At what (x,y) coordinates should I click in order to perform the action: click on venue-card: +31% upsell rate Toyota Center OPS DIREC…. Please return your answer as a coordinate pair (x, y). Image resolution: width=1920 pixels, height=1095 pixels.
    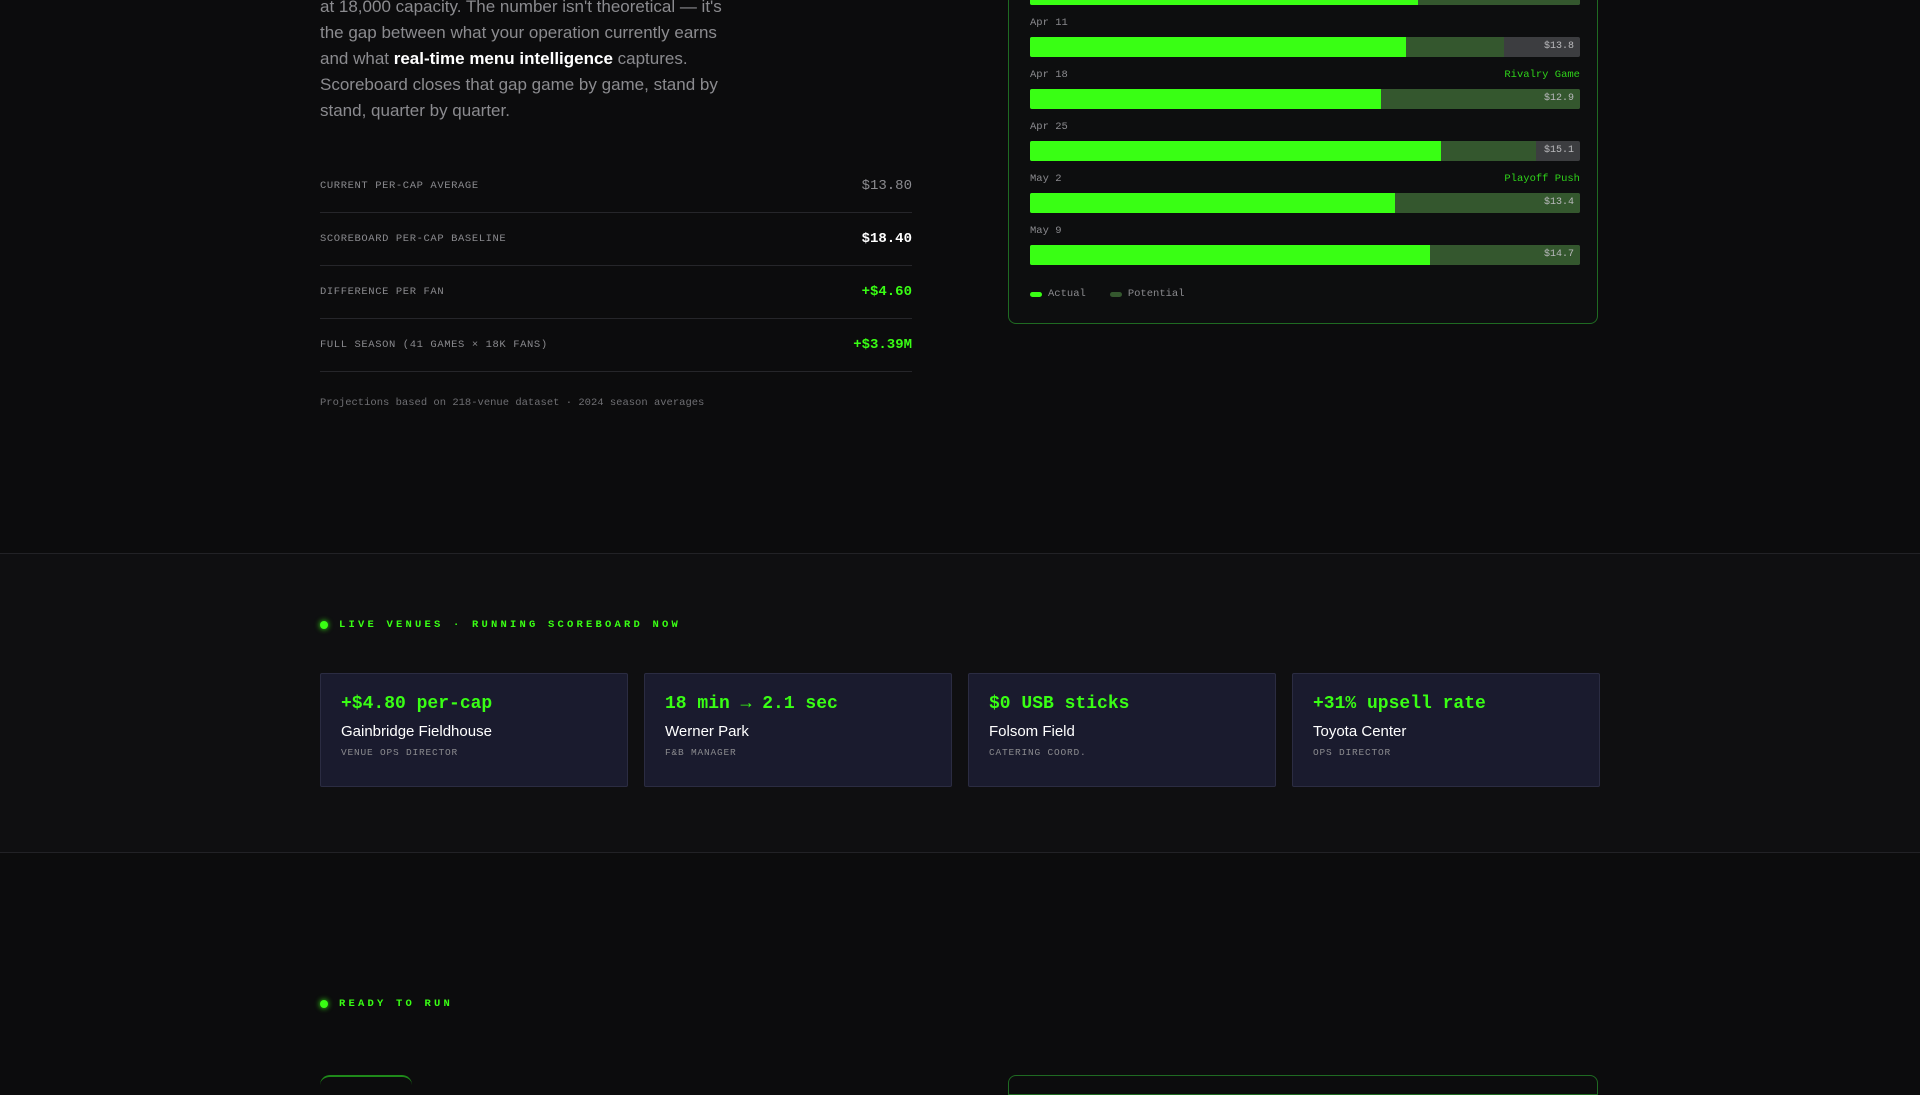
    Looking at the image, I should click on (1446, 730).